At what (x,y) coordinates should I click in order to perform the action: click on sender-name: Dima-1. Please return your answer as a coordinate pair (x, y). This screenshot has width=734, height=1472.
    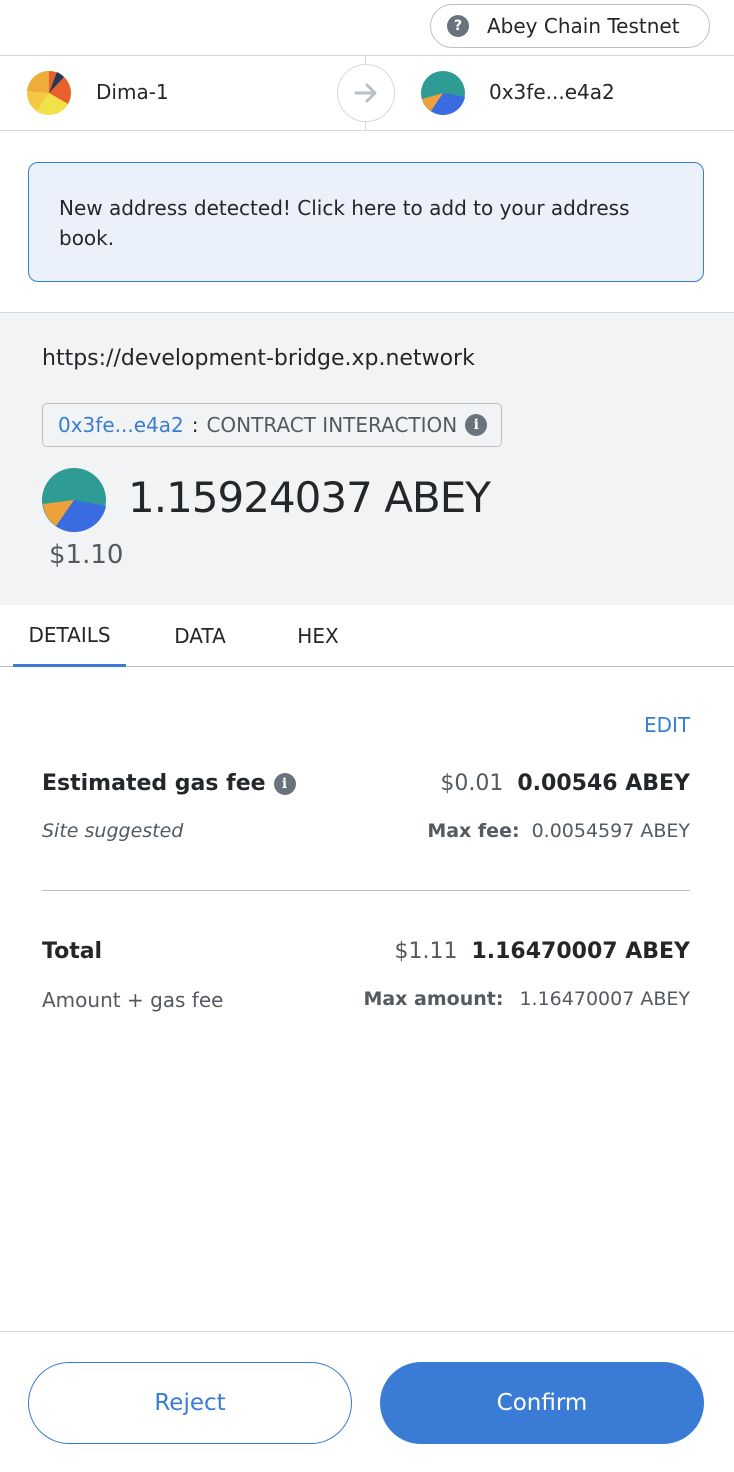
    Looking at the image, I should click on (132, 92).